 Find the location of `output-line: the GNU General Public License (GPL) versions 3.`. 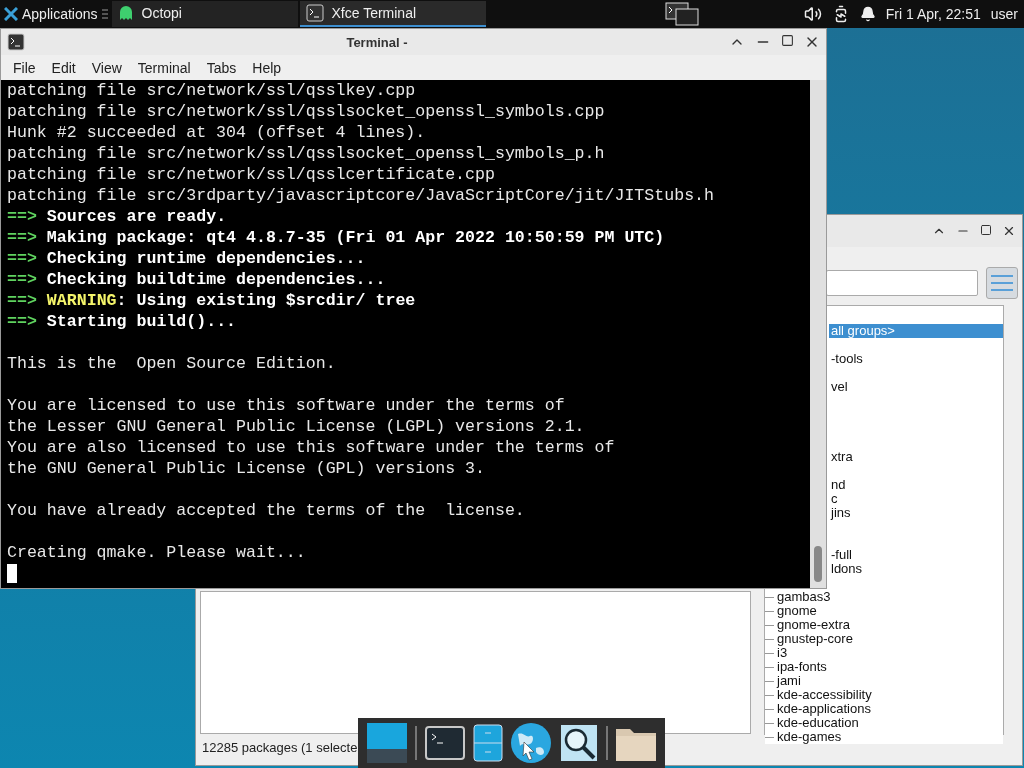

output-line: the GNU General Public License (GPL) versions 3. is located at coordinates (246, 468).